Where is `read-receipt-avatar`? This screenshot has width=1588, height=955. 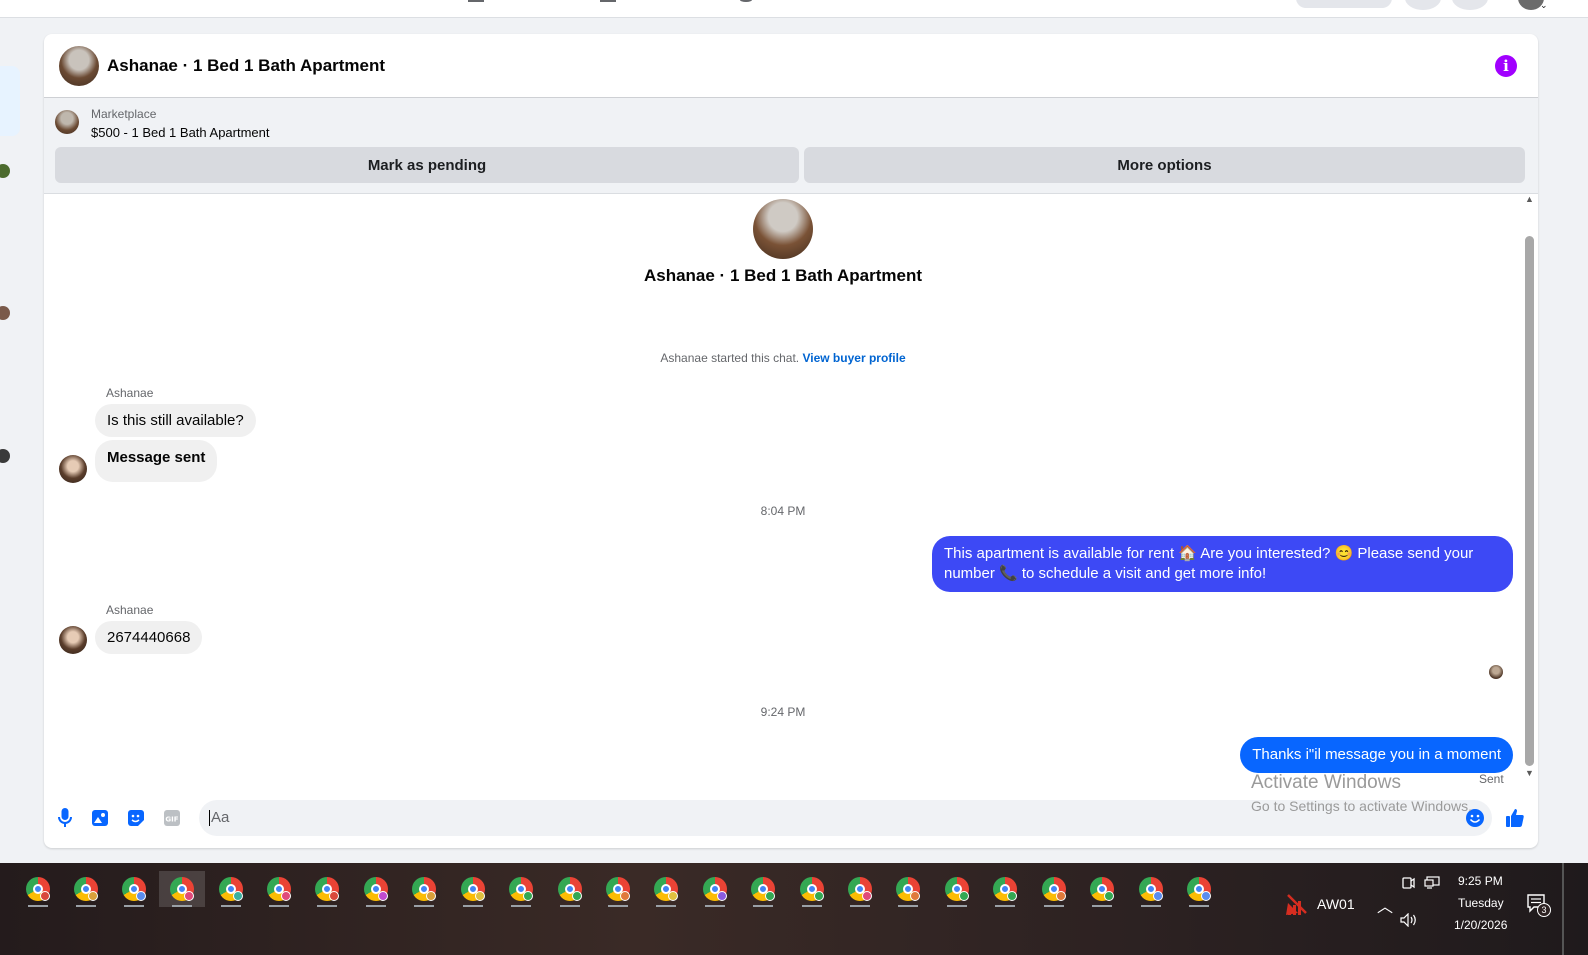 read-receipt-avatar is located at coordinates (1496, 672).